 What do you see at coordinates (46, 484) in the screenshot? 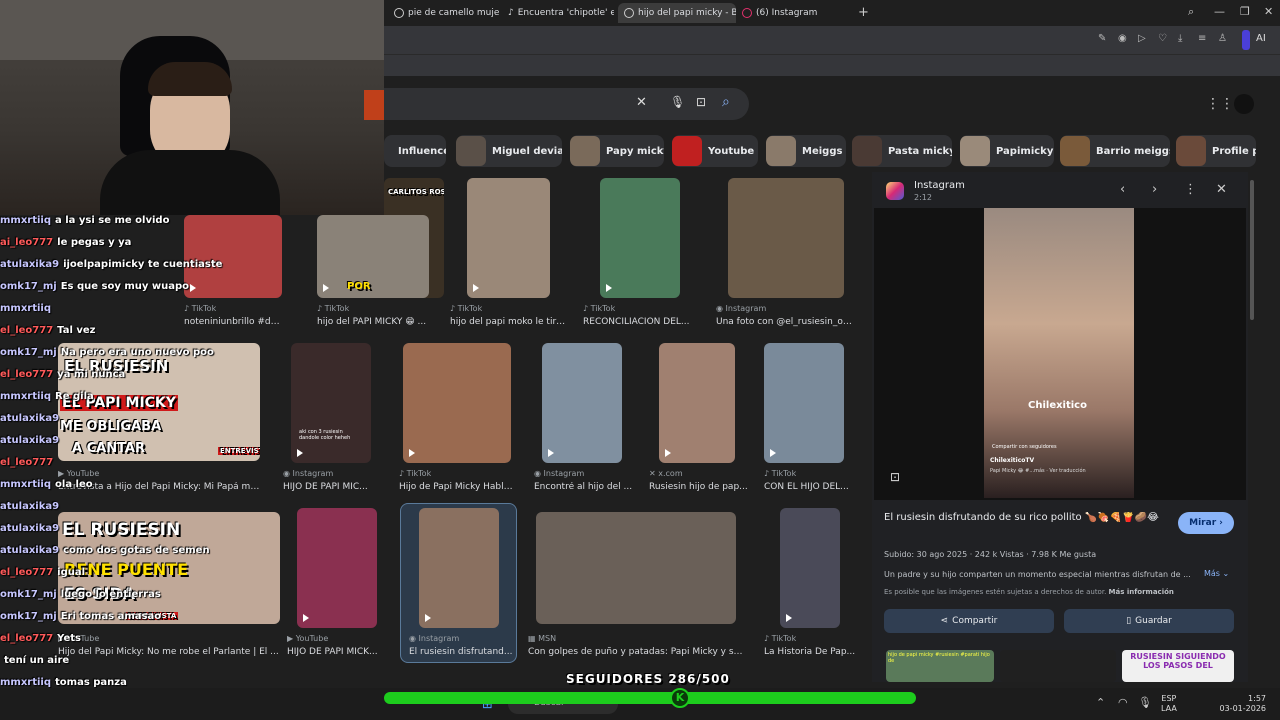
I see `chat-message: mmxrtiiq ola leo` at bounding box center [46, 484].